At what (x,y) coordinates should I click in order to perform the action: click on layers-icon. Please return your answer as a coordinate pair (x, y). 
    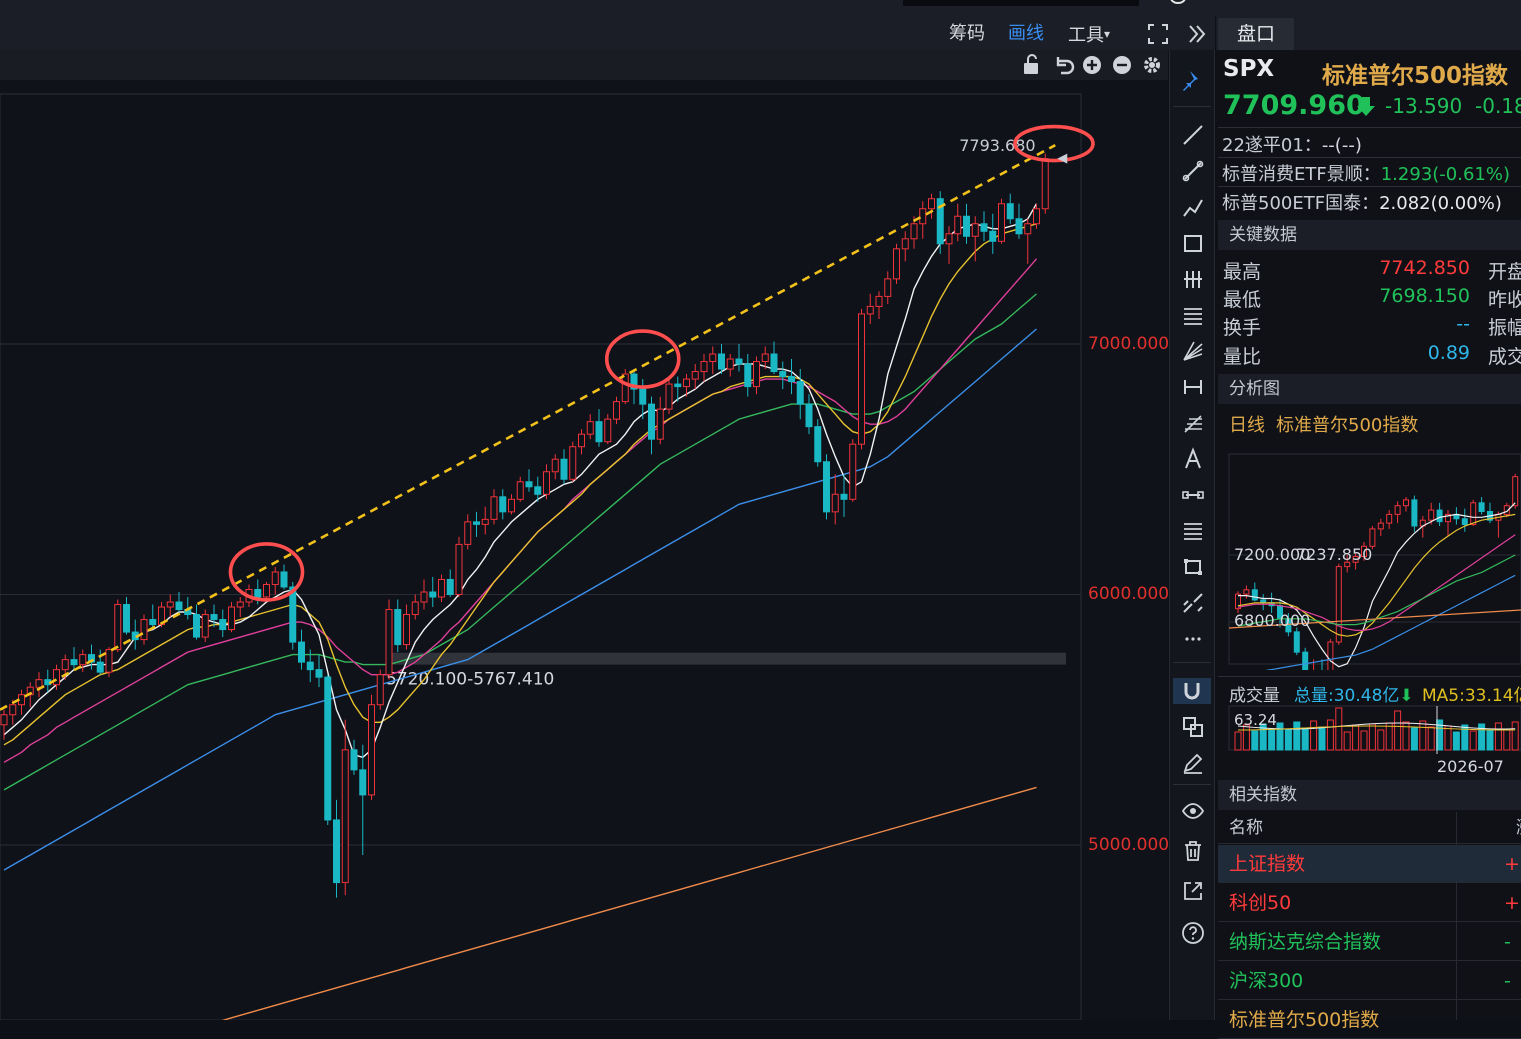
    Looking at the image, I should click on (1193, 727).